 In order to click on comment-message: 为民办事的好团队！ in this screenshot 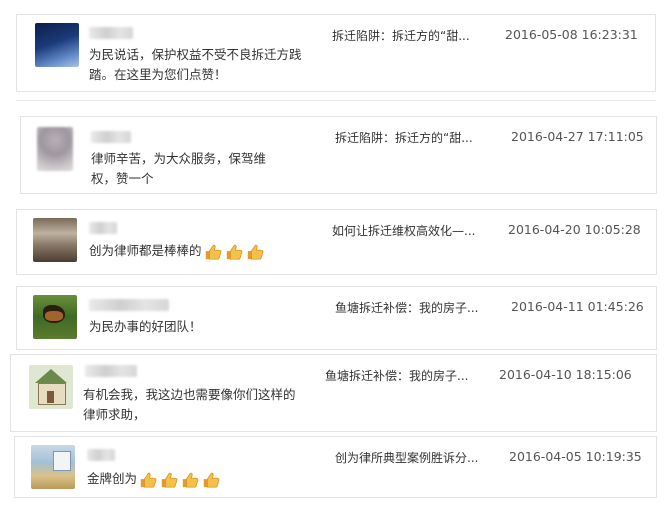, I will do `click(145, 326)`.